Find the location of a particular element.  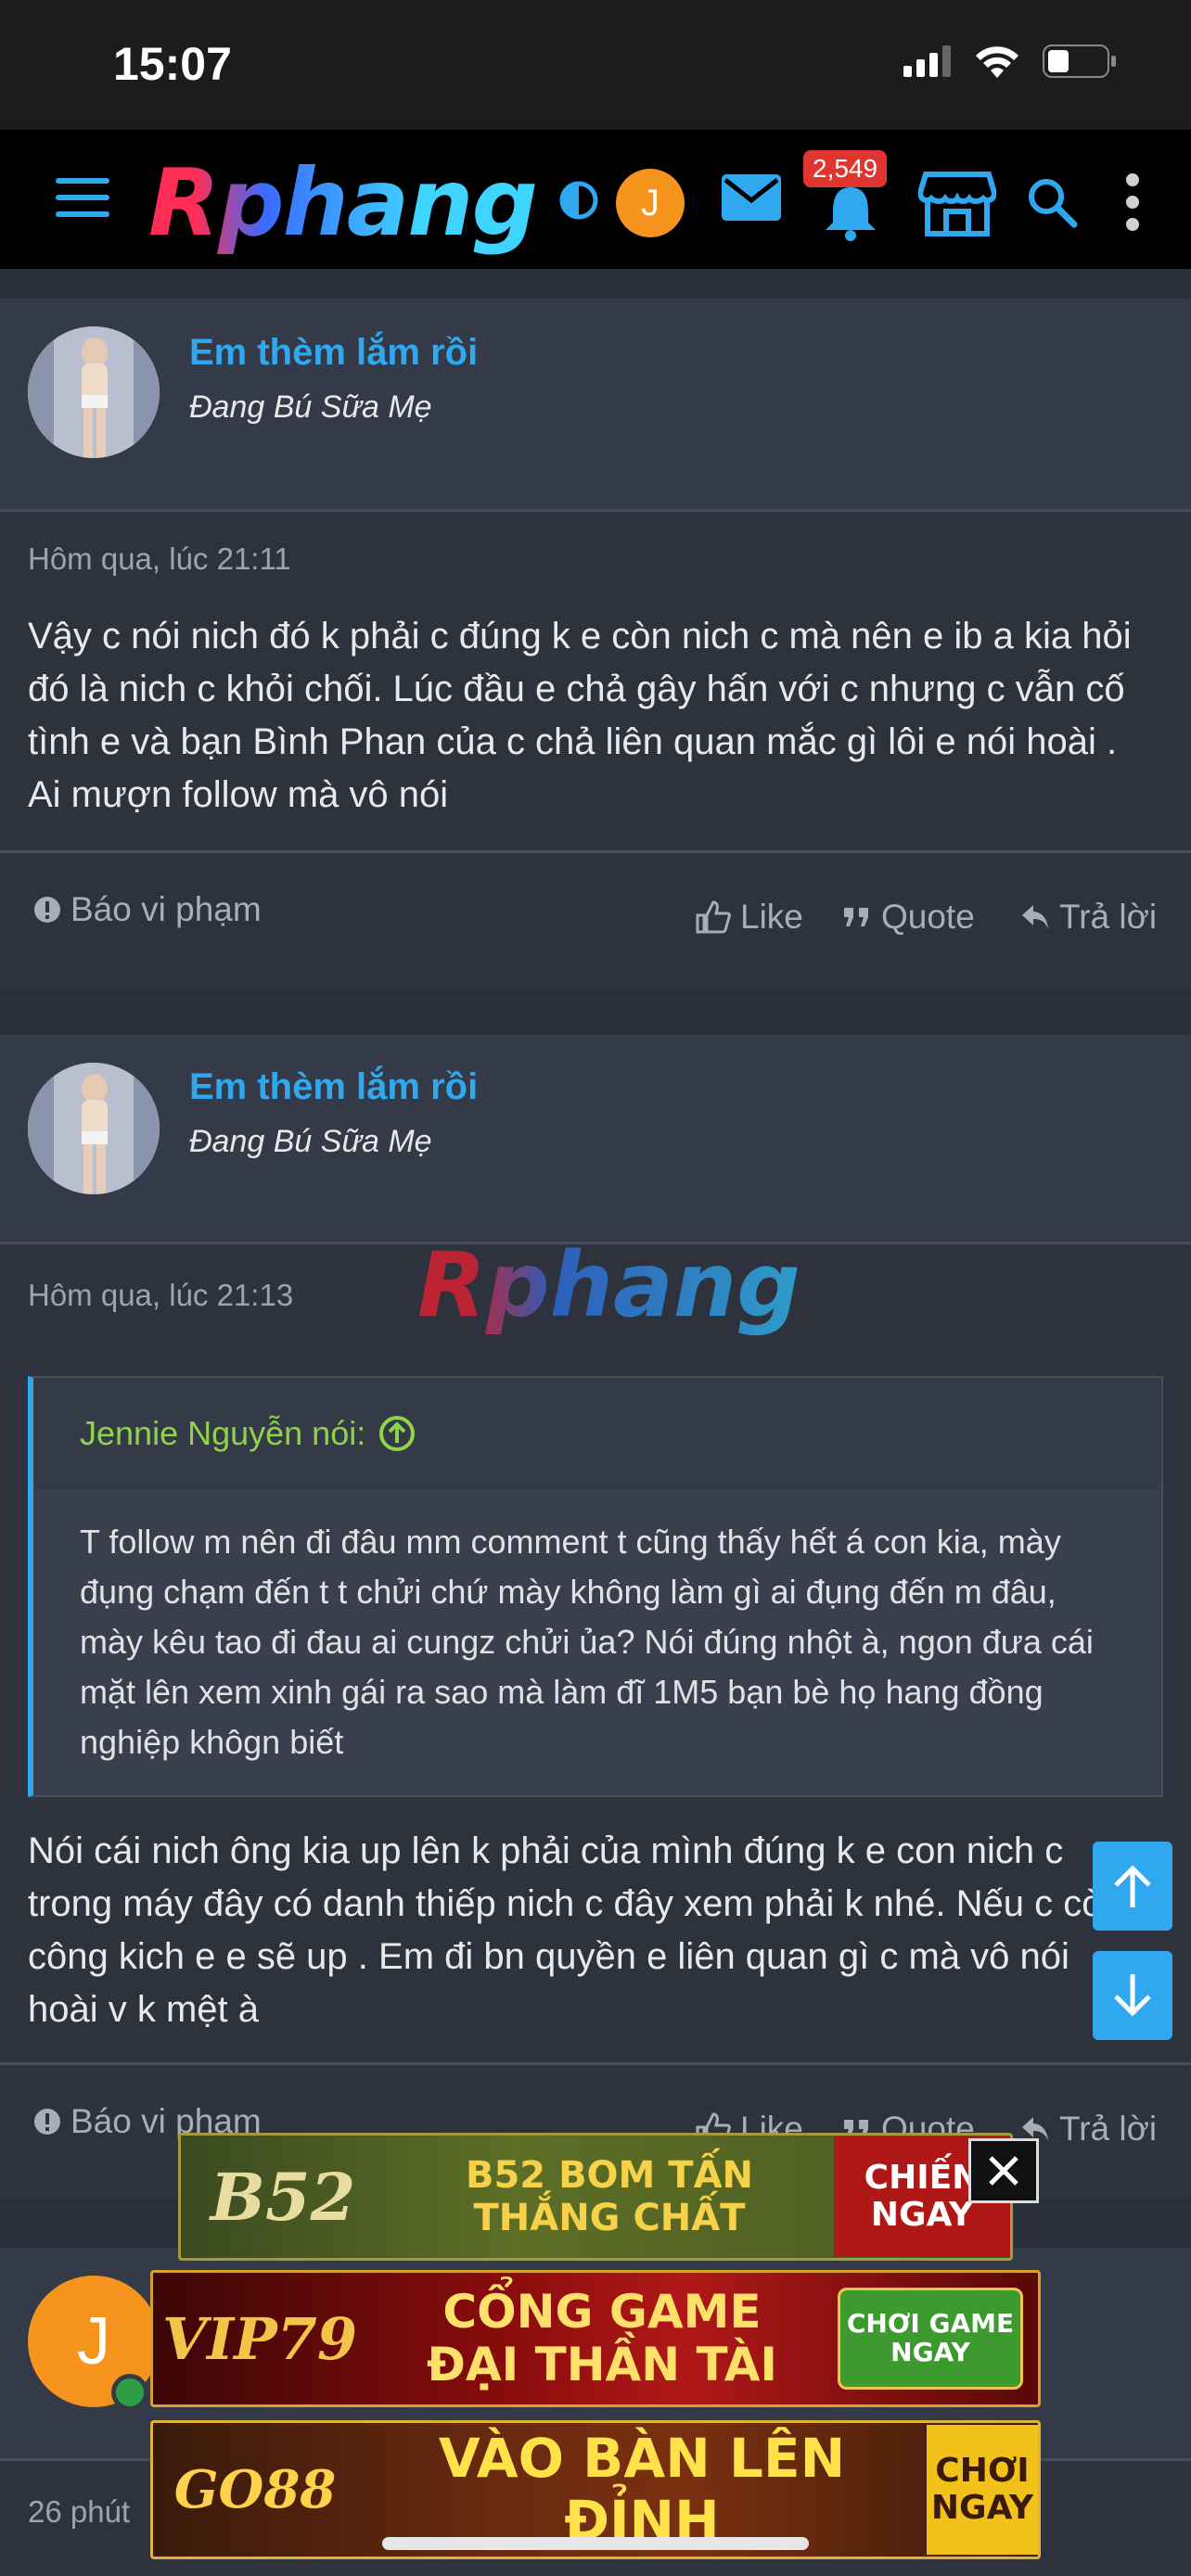

home-indicator is located at coordinates (595, 2543).